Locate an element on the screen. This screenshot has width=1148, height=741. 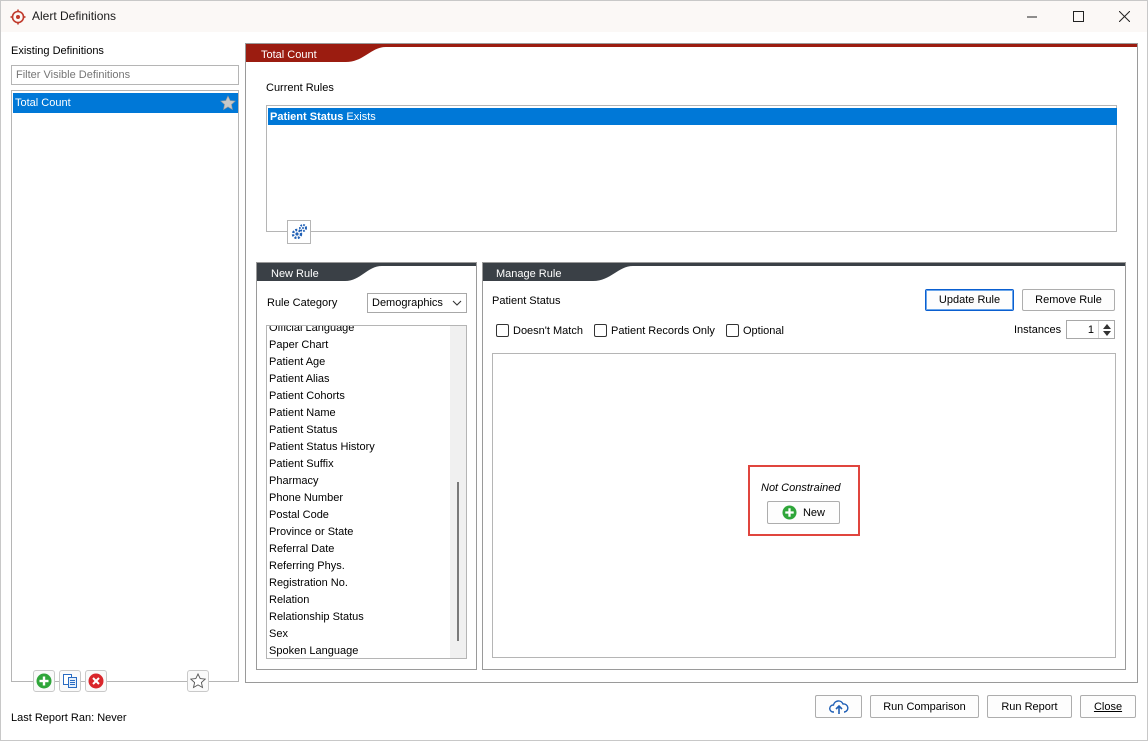
category-list-item: Patient Age is located at coordinates (297, 362).